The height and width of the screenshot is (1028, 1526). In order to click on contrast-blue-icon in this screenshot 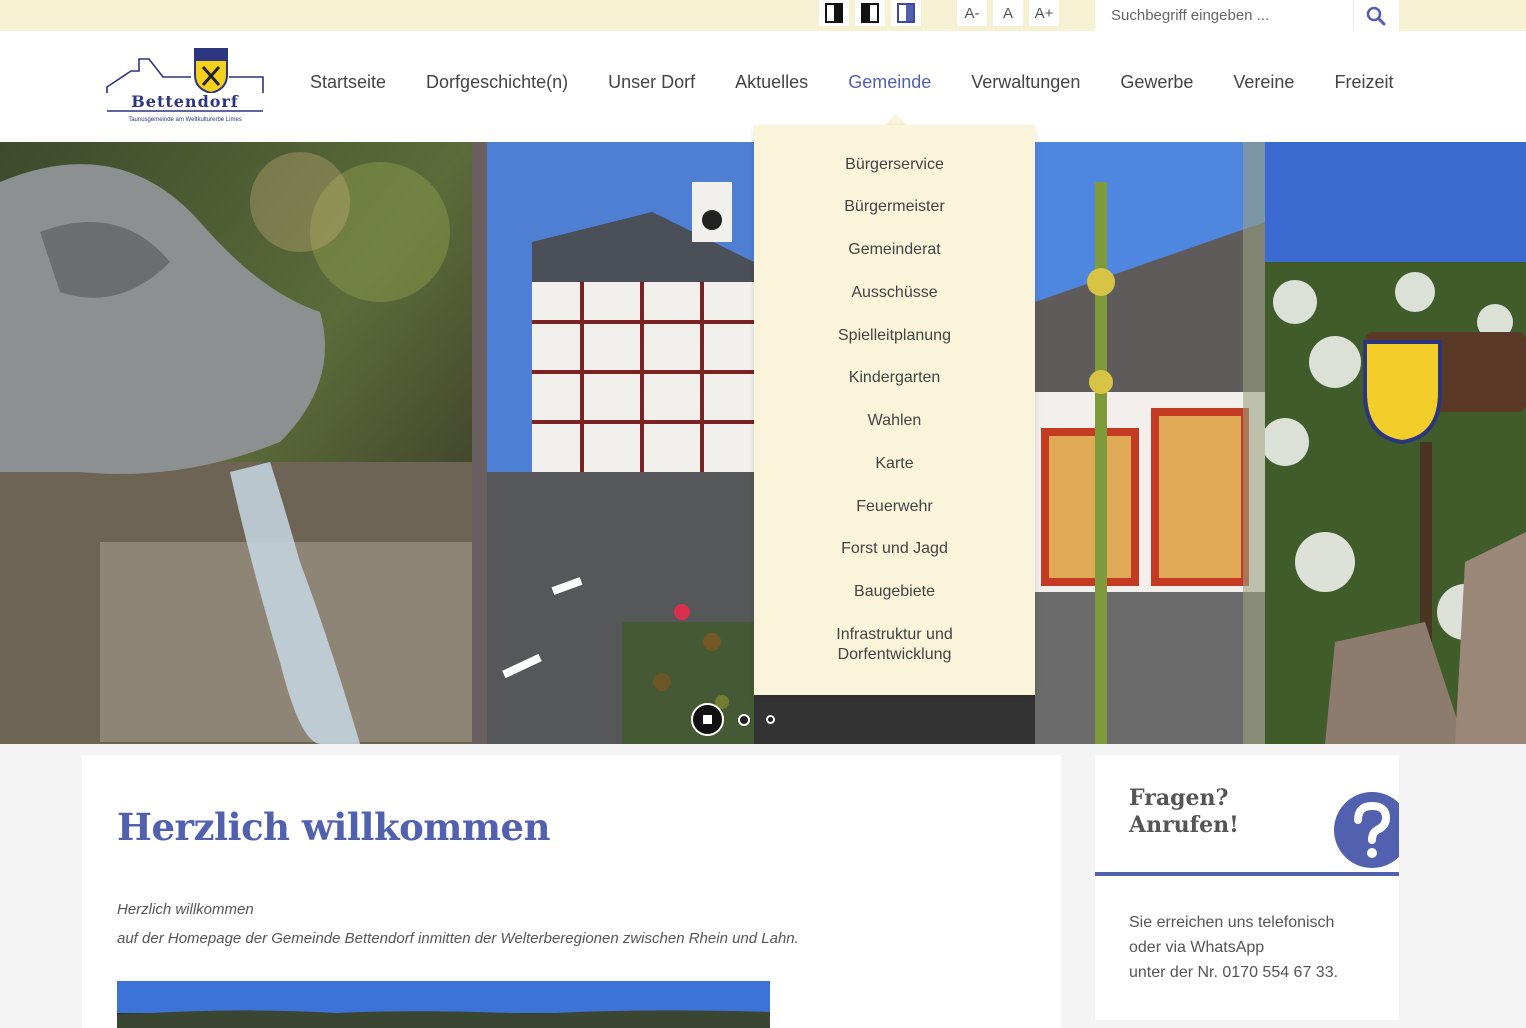, I will do `click(906, 13)`.